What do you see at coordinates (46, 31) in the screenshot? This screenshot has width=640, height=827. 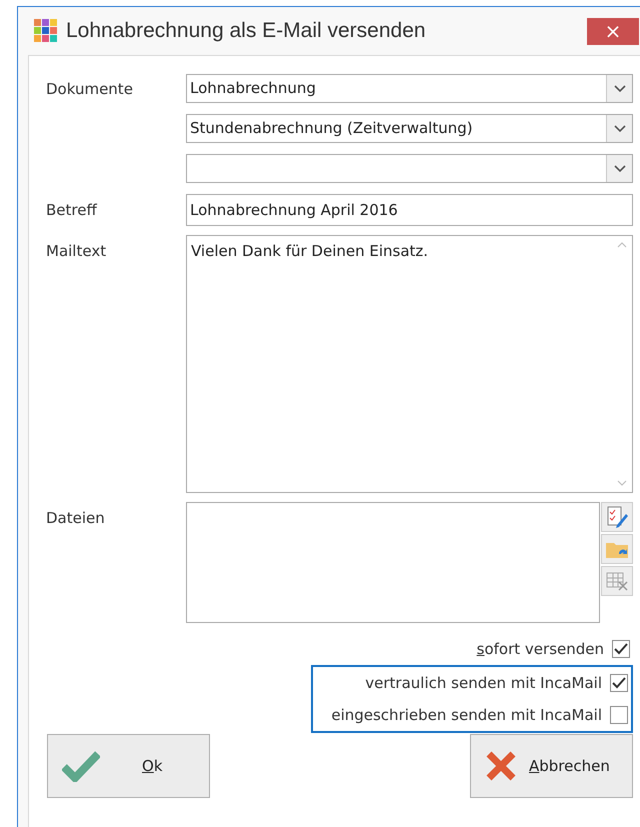 I see `app-grid-icon` at bounding box center [46, 31].